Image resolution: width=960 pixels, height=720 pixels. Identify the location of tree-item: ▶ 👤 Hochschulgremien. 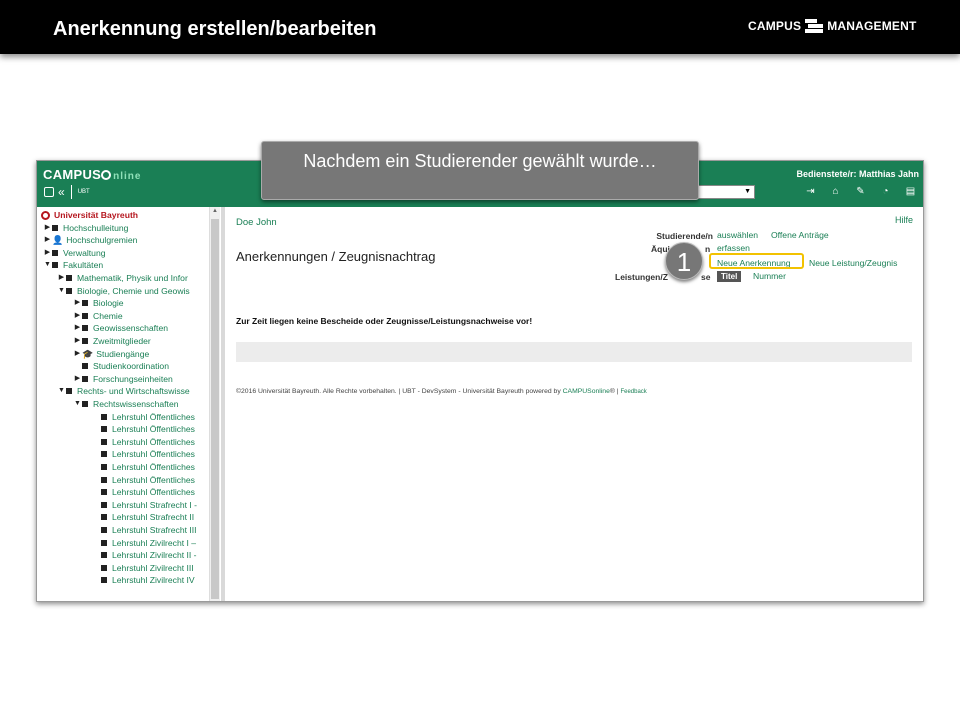
(90, 240).